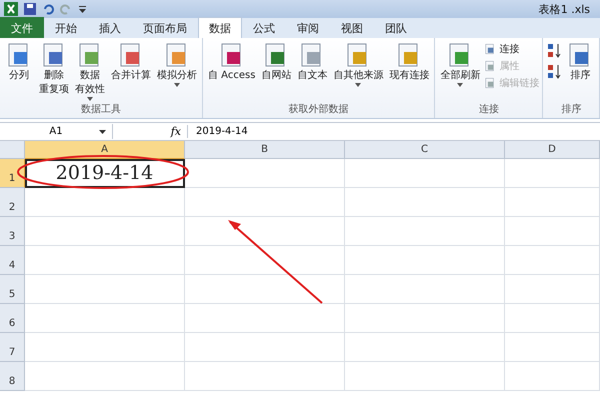 The width and height of the screenshot is (600, 400). What do you see at coordinates (265, 150) in the screenshot?
I see `column-header: B` at bounding box center [265, 150].